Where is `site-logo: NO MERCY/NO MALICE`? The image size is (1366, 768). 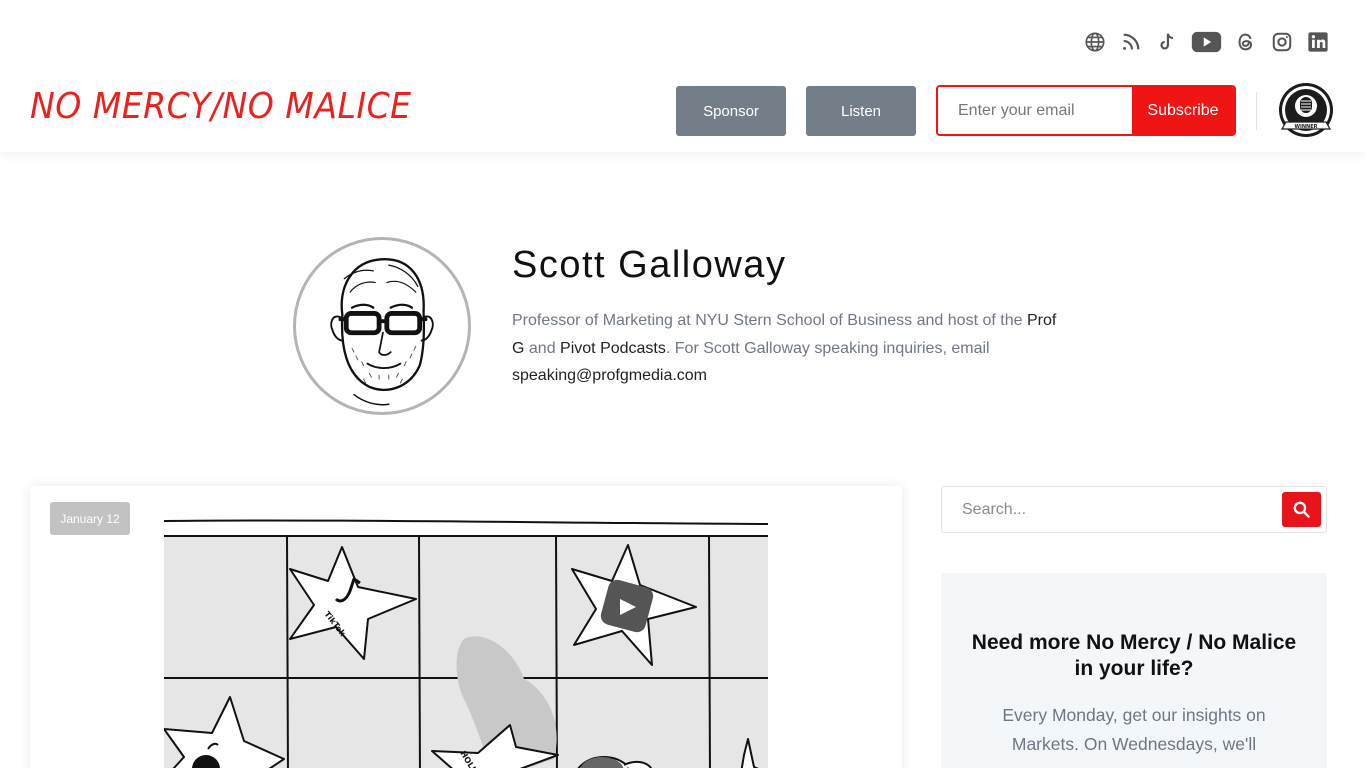 site-logo: NO MERCY/NO MALICE is located at coordinates (221, 106).